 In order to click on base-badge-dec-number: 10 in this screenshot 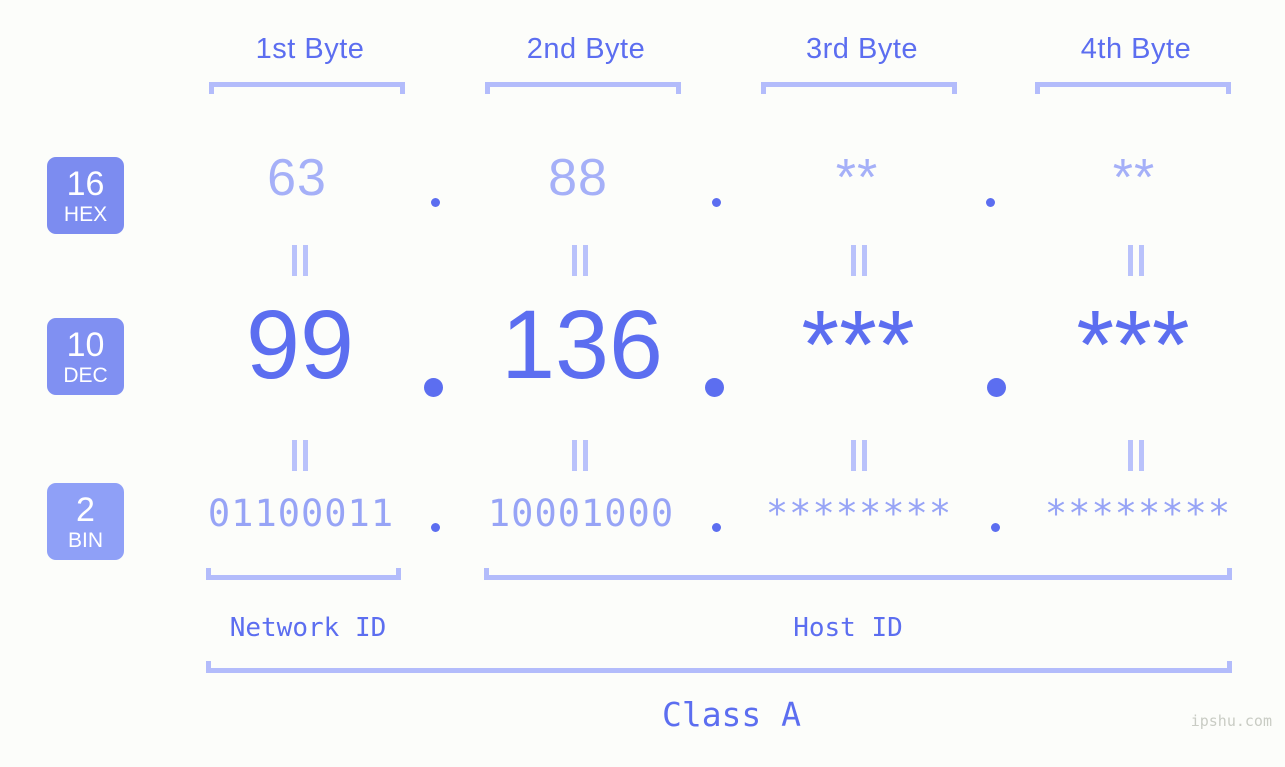, I will do `click(85, 344)`.